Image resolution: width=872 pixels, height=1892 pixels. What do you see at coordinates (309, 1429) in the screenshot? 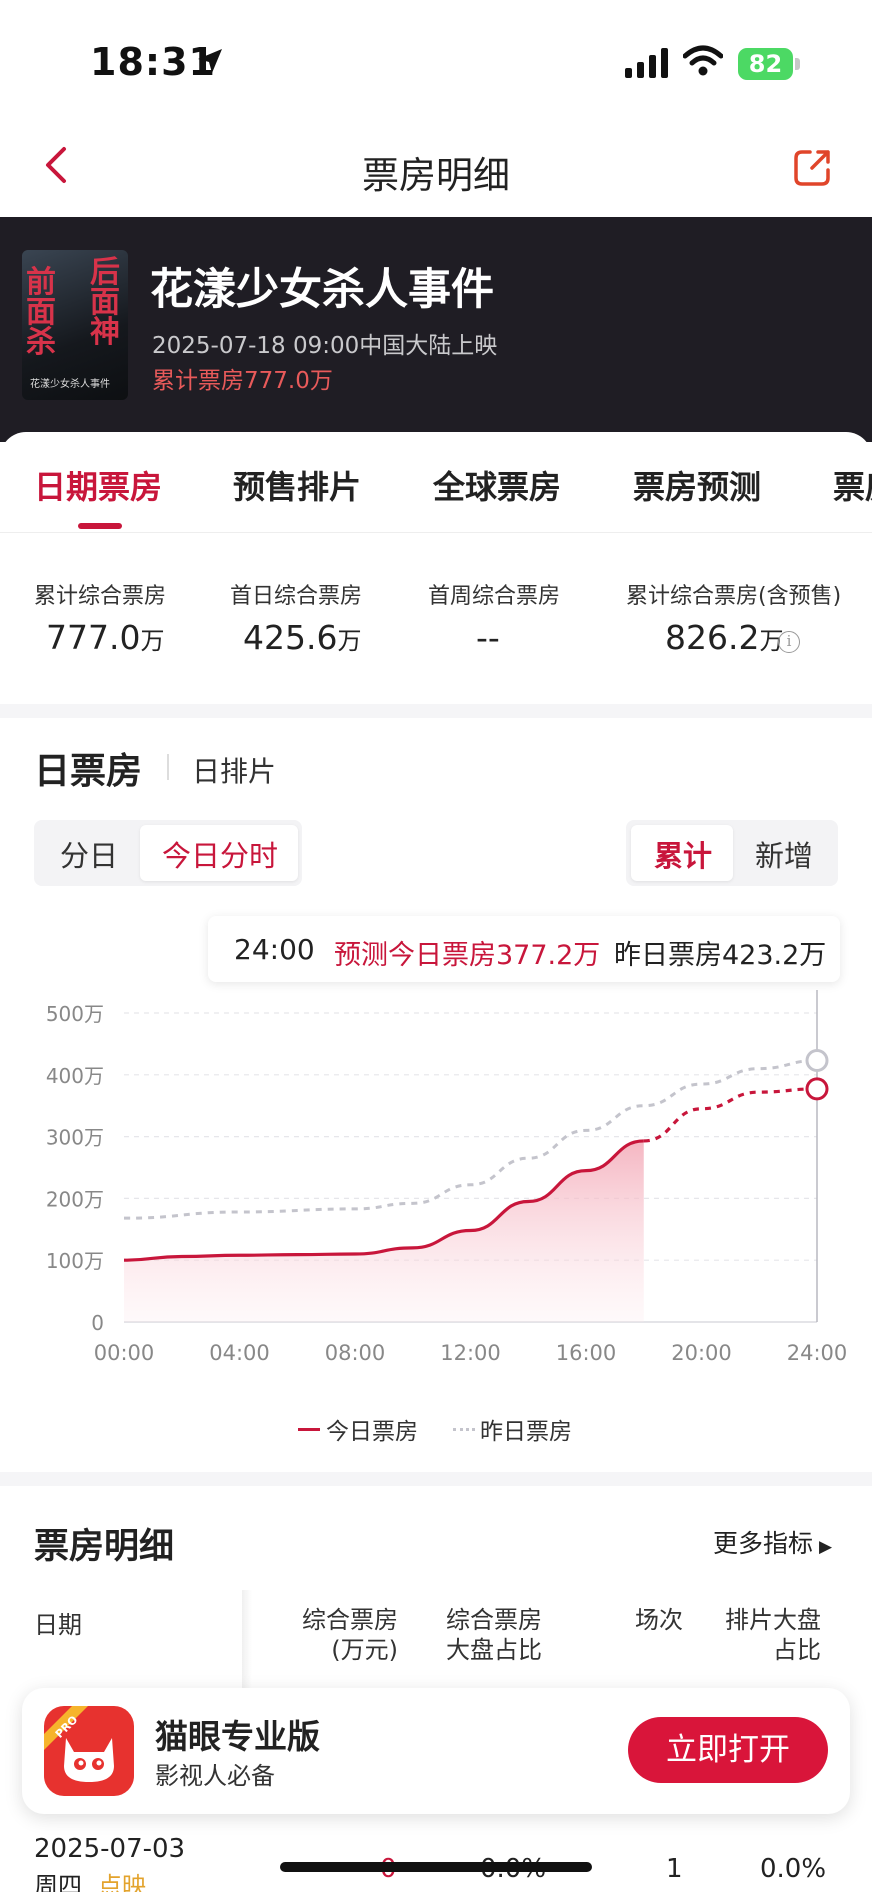
I see `legend-today-swatch` at bounding box center [309, 1429].